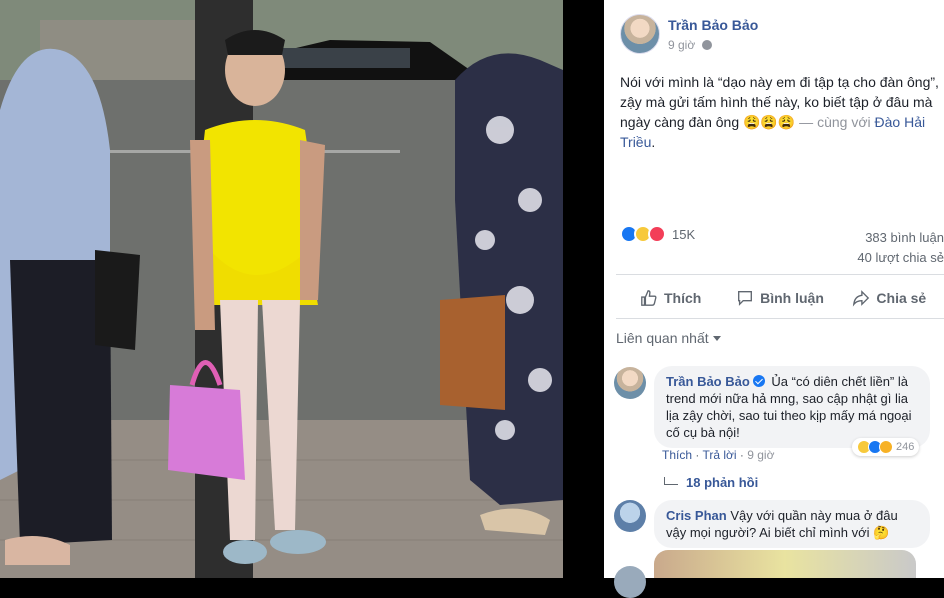 The width and height of the screenshot is (944, 598). I want to click on share-button: Chia sẻ, so click(889, 298).